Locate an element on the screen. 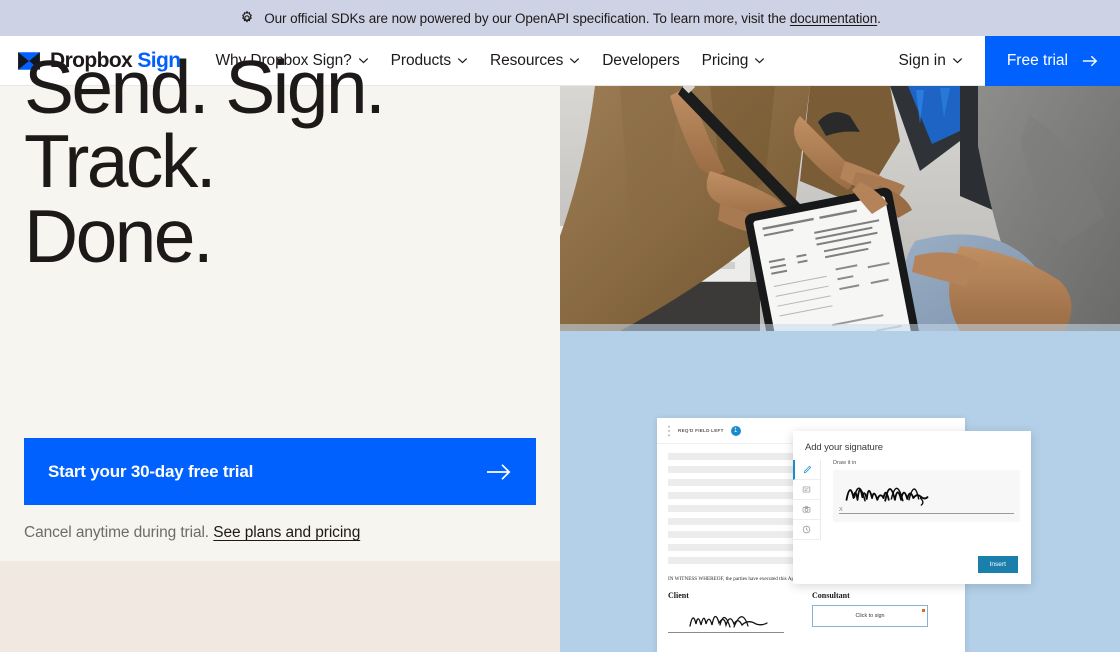  tab-saved-signature is located at coordinates (806, 530).